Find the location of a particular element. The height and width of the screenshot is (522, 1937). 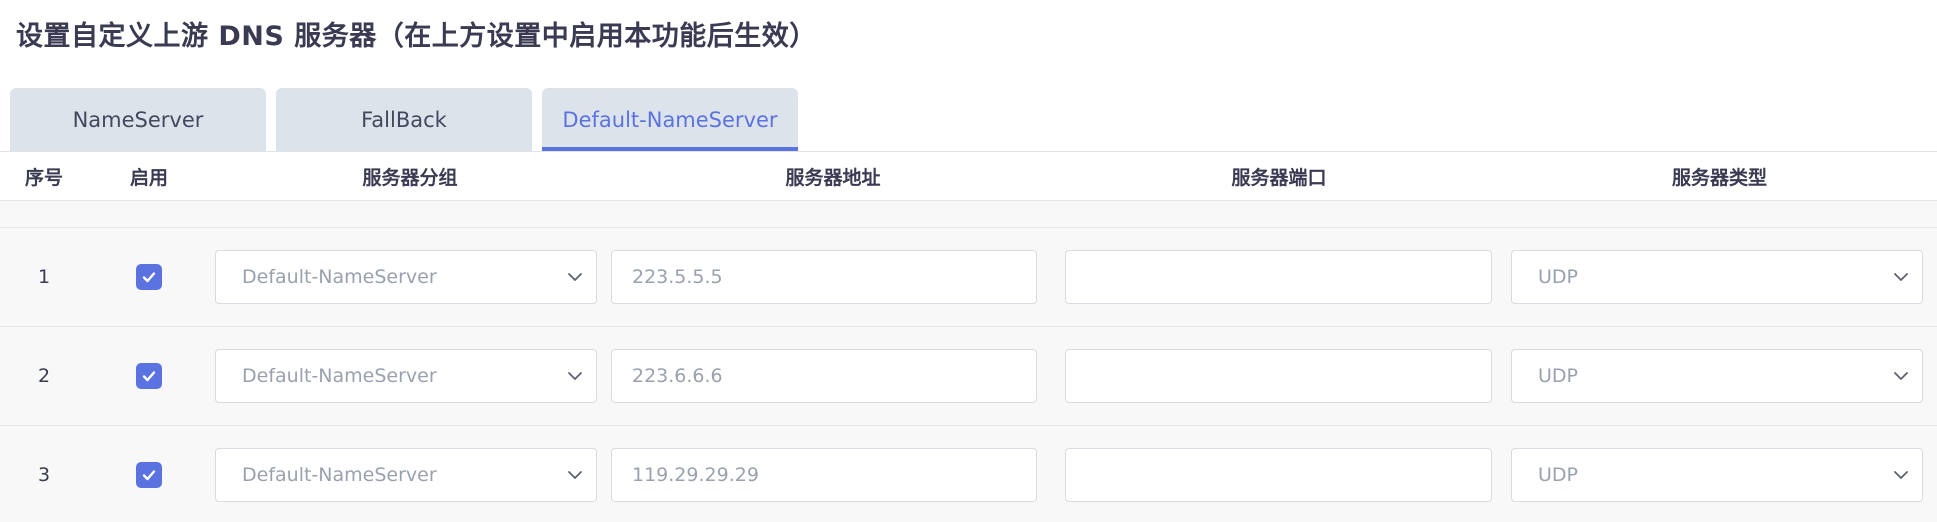

header-port: 服务器端口 is located at coordinates (1279, 177).